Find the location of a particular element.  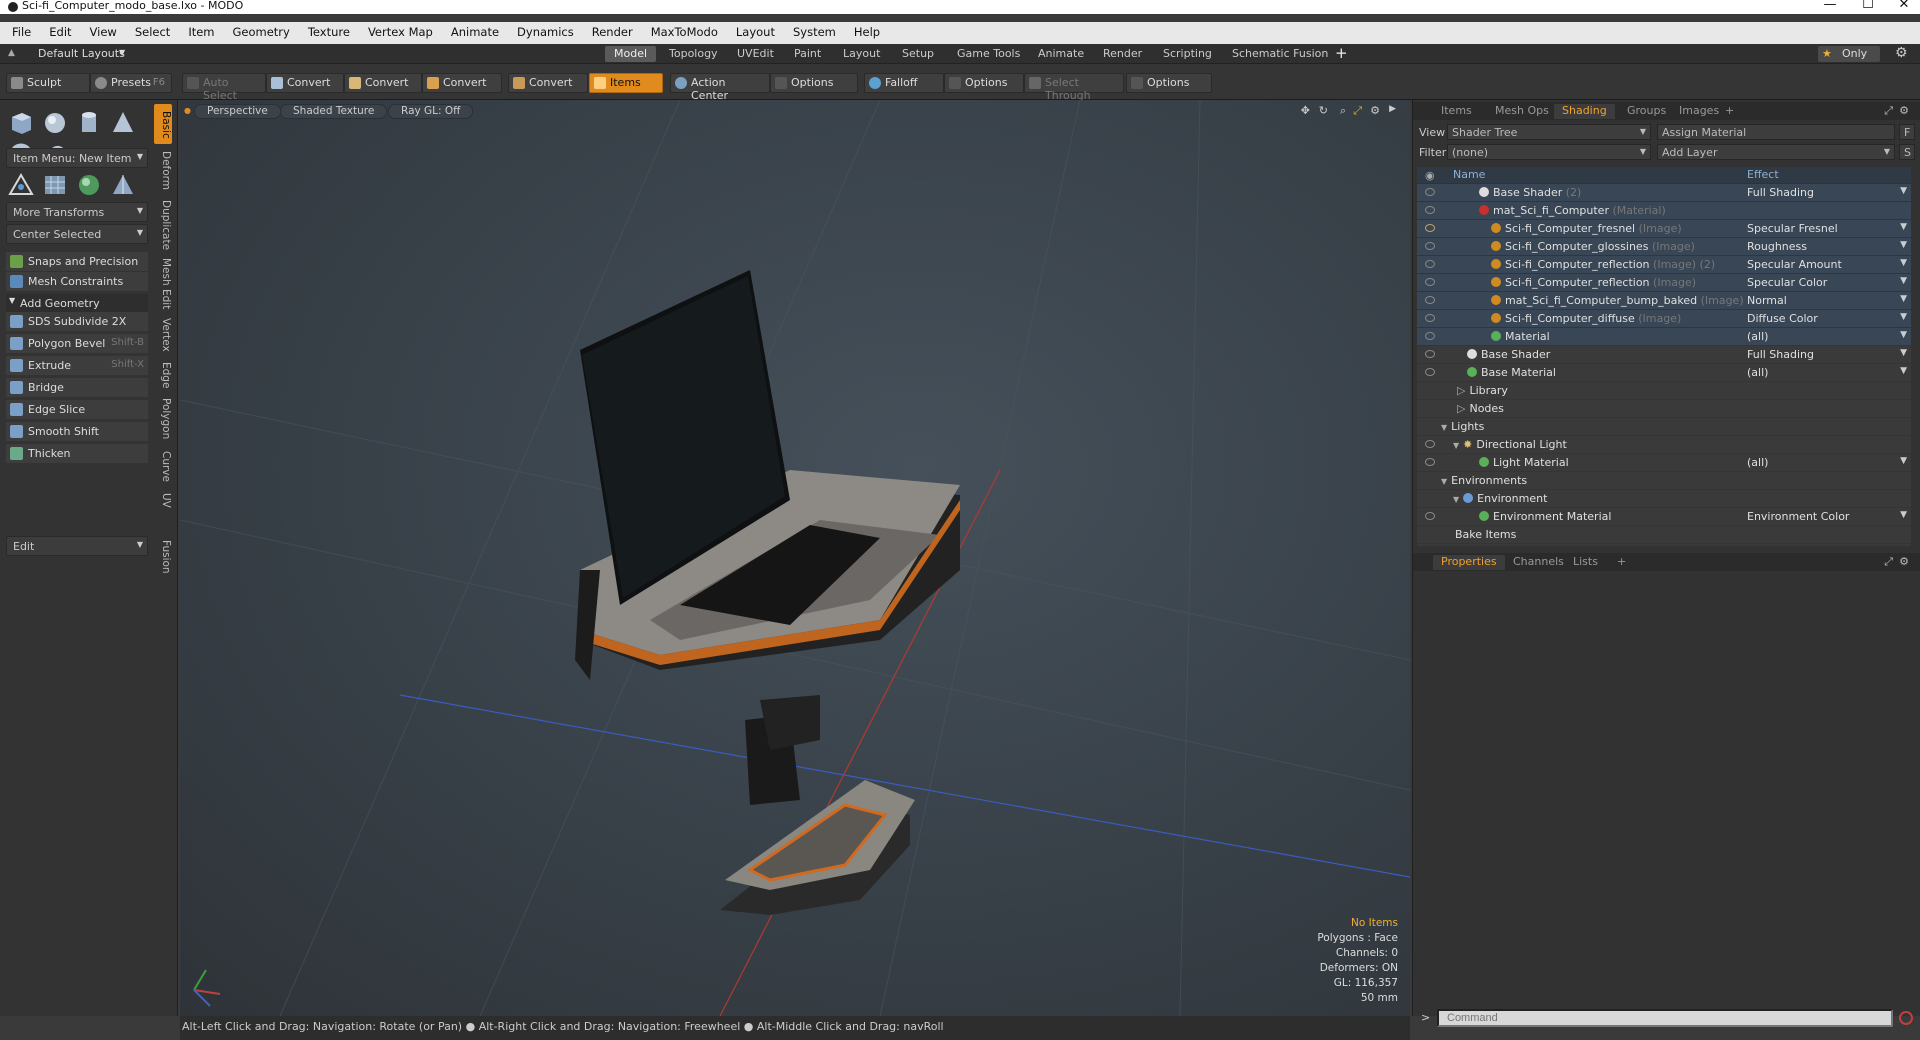

row-effect: Specular Amount is located at coordinates (1794, 264).